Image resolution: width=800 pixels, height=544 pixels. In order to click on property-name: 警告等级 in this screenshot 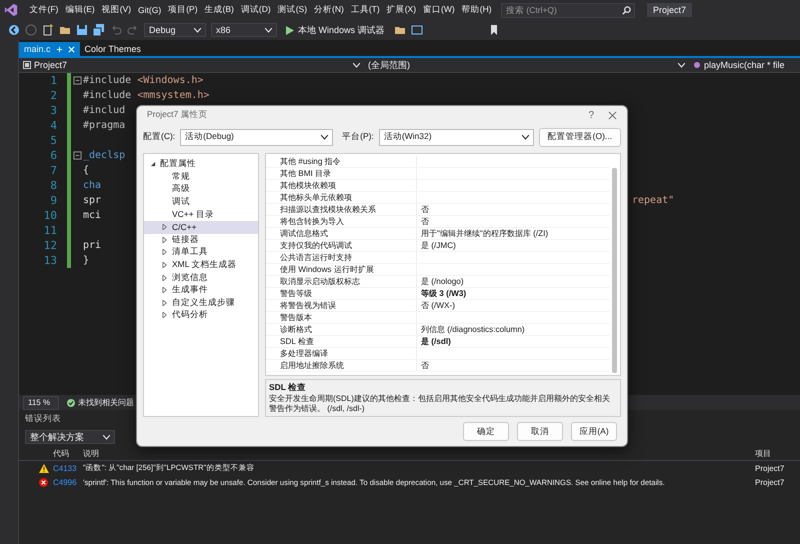, I will do `click(348, 293)`.